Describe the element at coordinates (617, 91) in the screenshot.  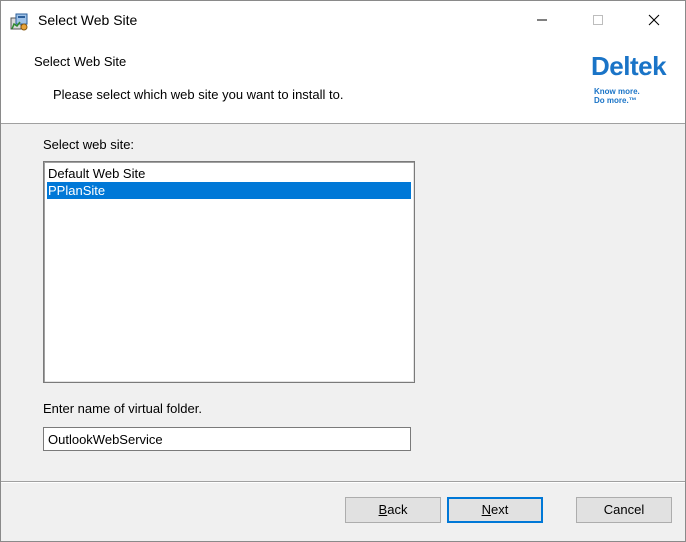
I see `logo-tagline-line1: Know more.` at that location.